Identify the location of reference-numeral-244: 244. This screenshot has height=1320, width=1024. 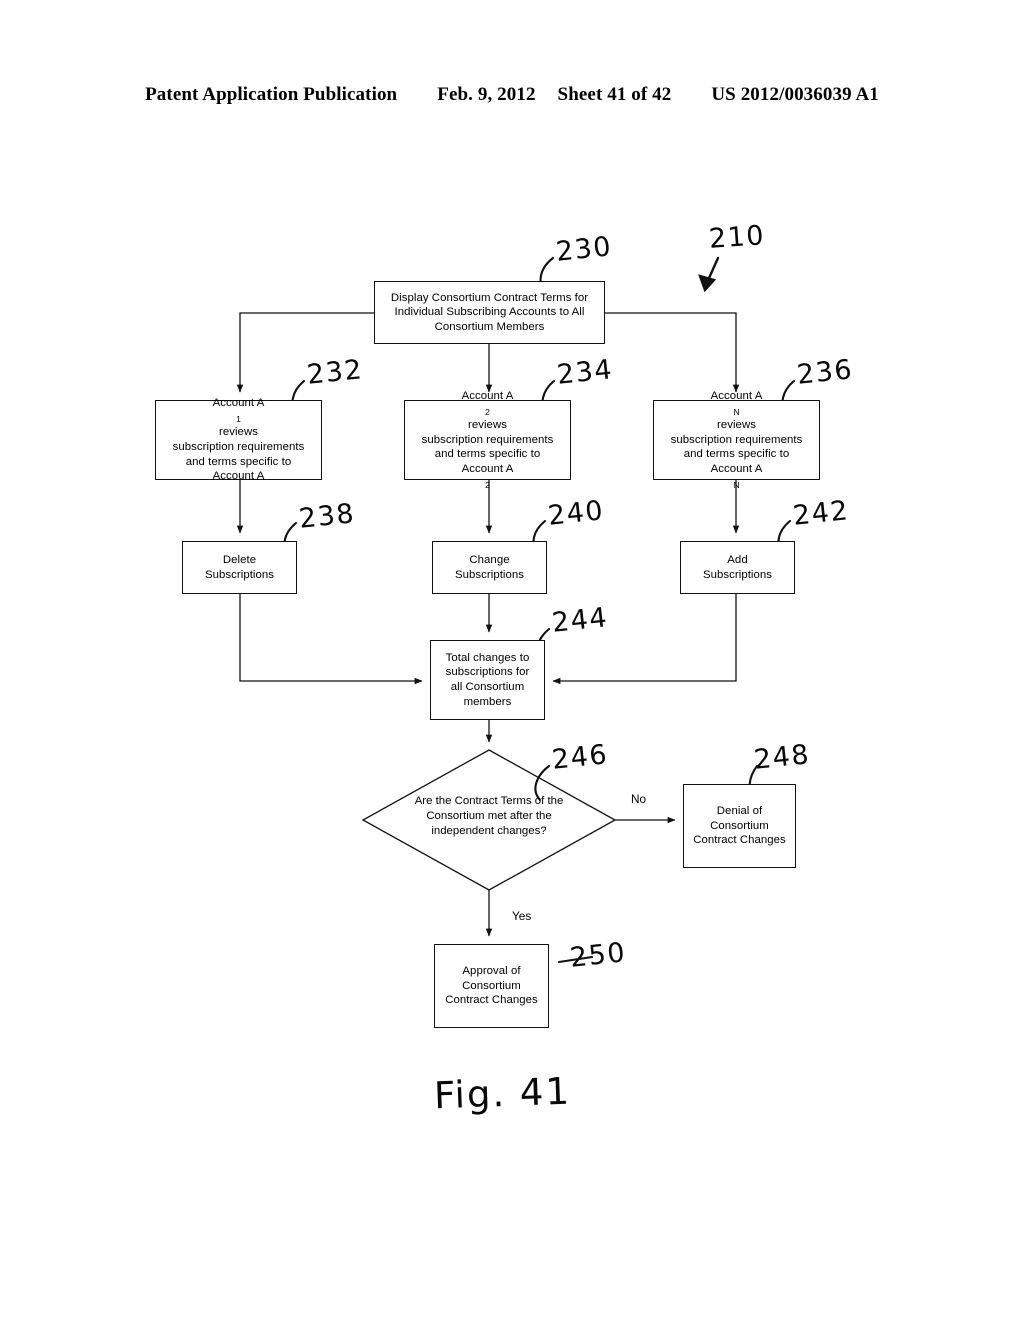
(580, 620).